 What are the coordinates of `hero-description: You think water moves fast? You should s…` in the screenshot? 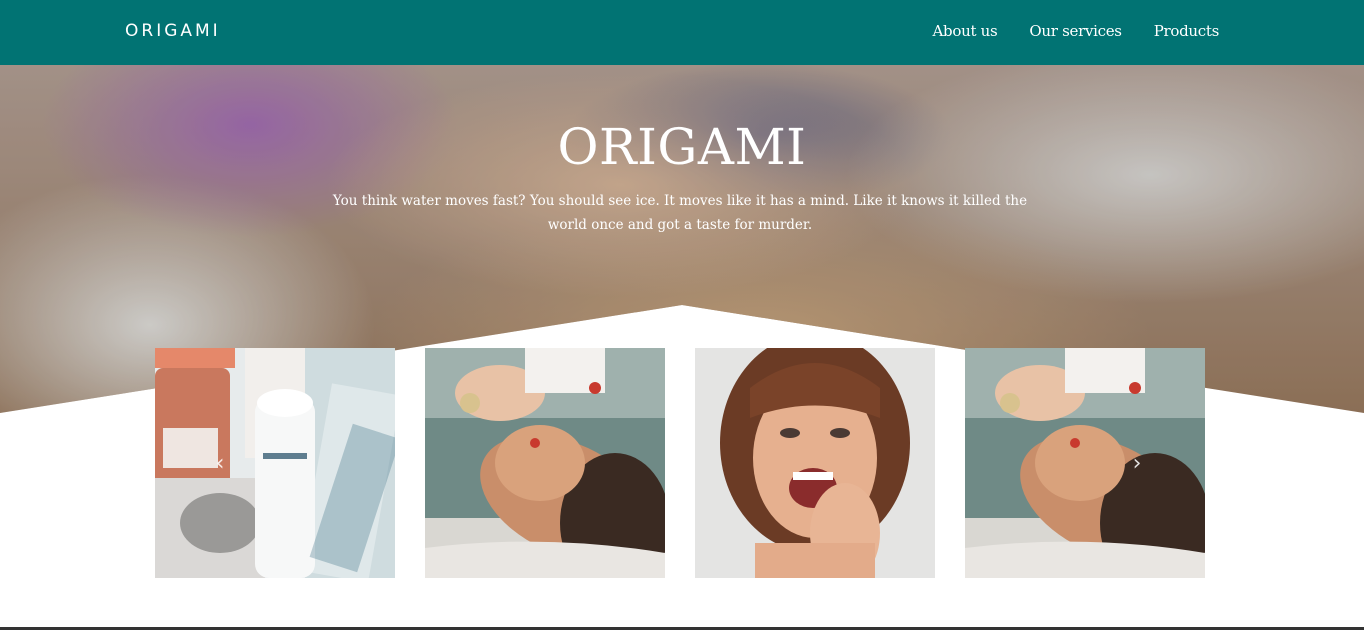 It's located at (680, 213).